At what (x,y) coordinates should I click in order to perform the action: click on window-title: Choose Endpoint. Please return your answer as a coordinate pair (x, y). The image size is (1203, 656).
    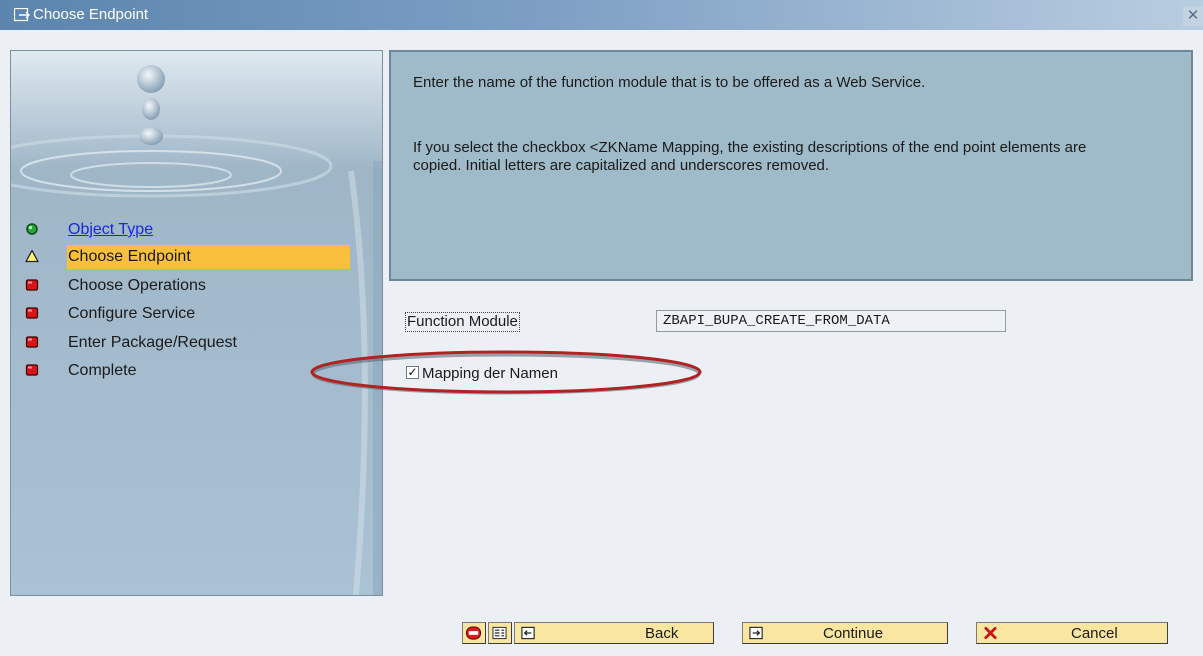
    Looking at the image, I should click on (91, 14).